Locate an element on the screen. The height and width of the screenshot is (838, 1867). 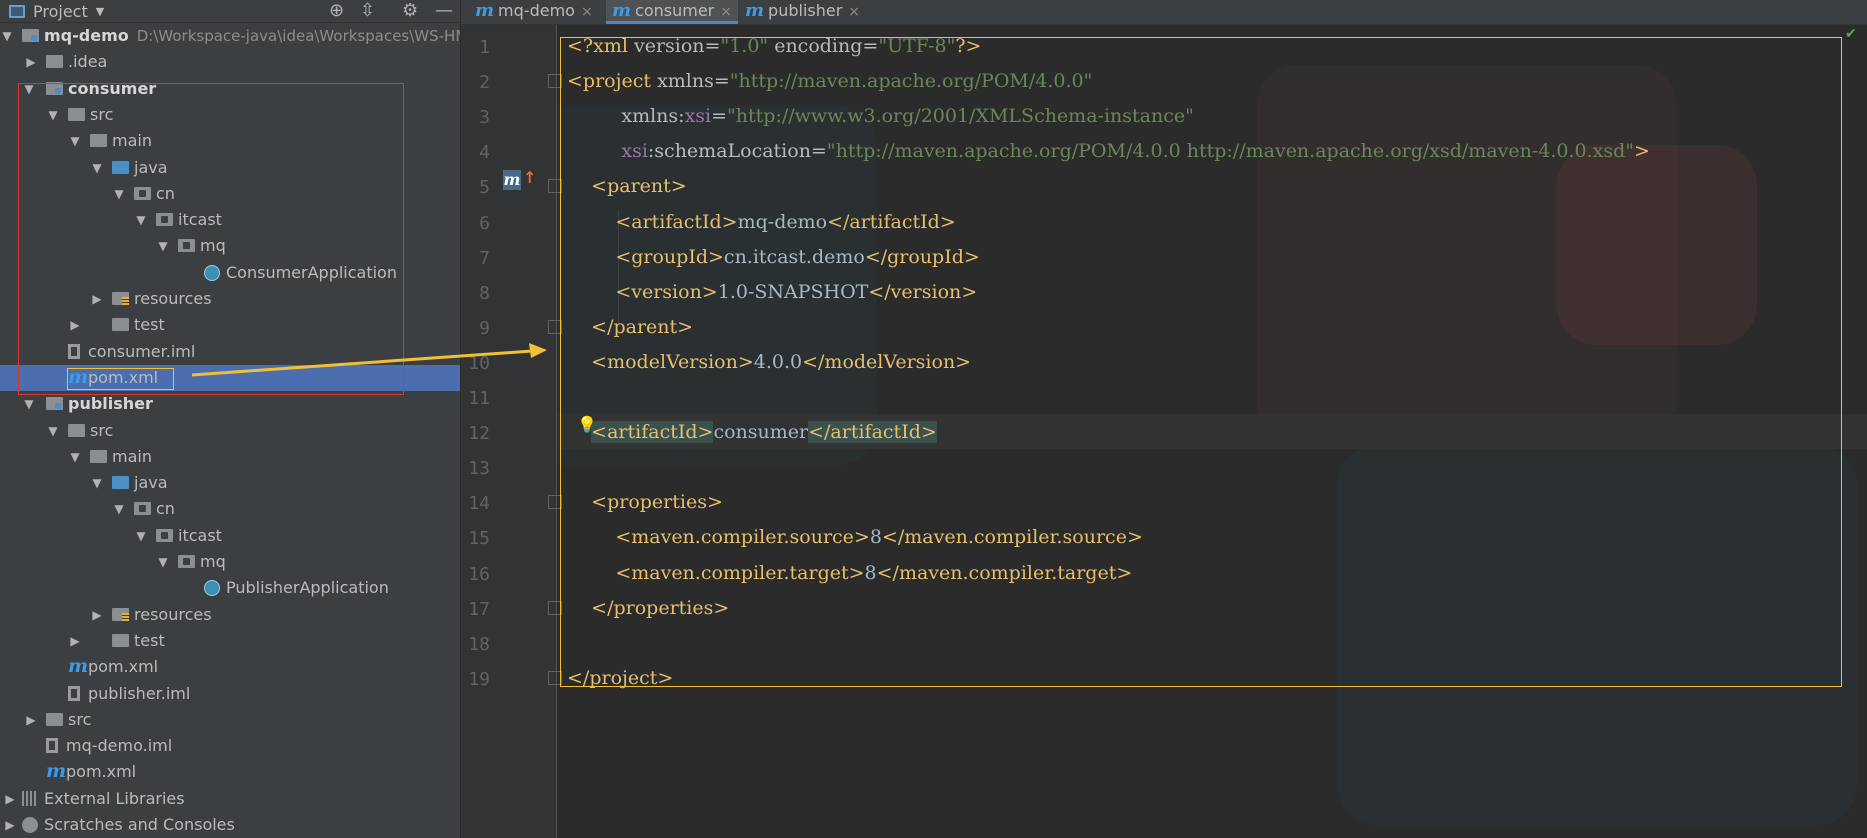
annotation-arrow is located at coordinates (369, 360).